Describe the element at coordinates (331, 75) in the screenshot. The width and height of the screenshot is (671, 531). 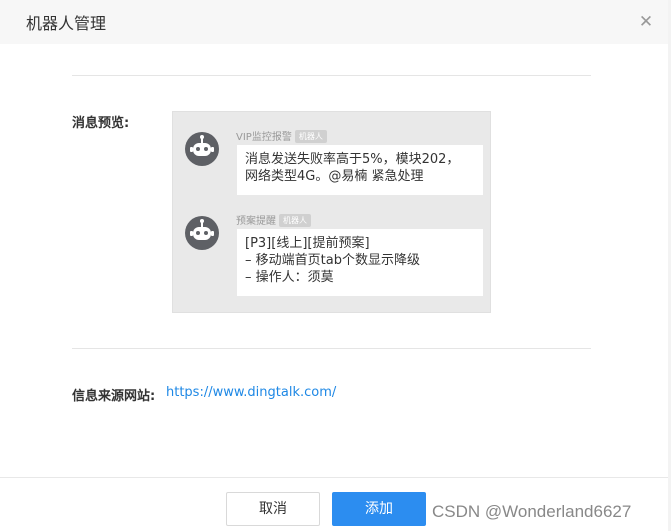
I see `divider-top` at that location.